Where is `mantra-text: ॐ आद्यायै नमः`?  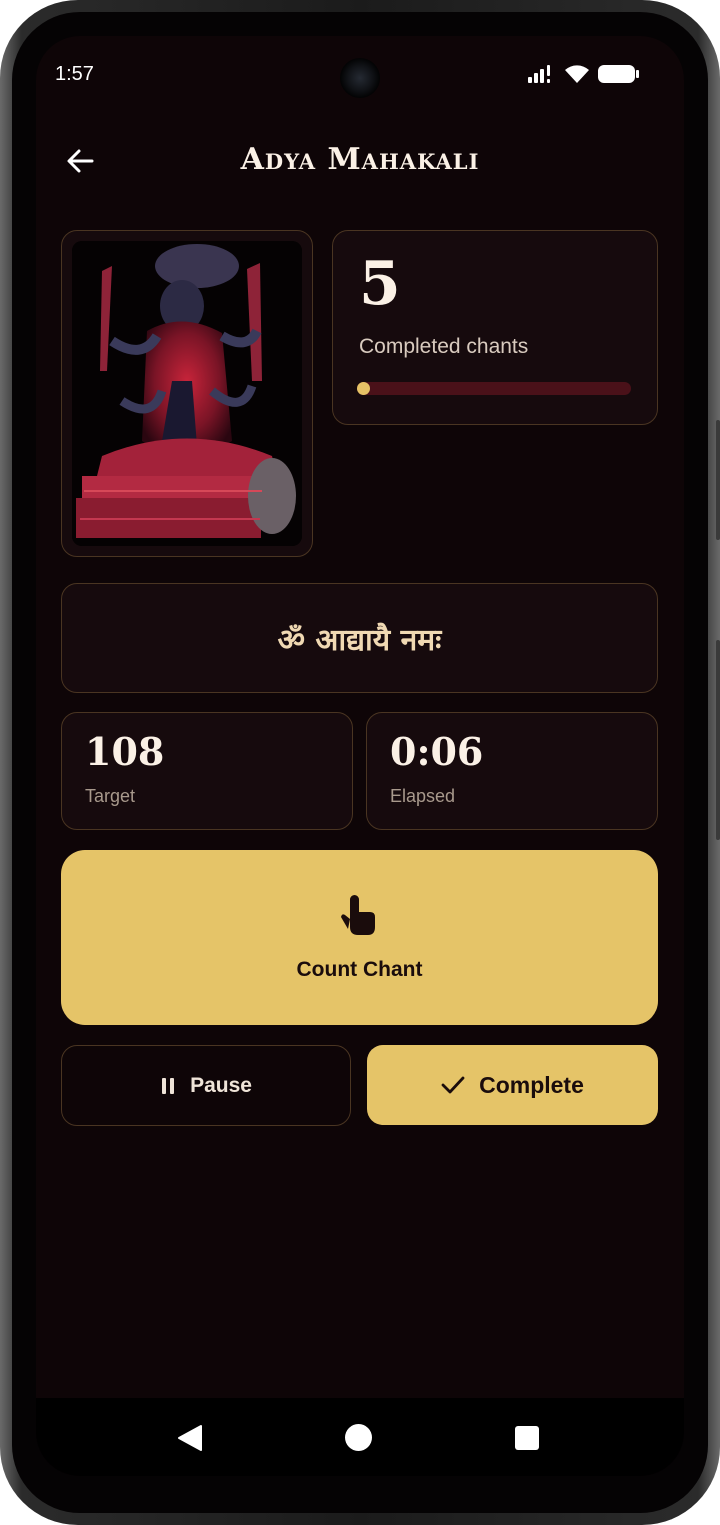
mantra-text: ॐ आद्यायै नमः is located at coordinates (359, 640).